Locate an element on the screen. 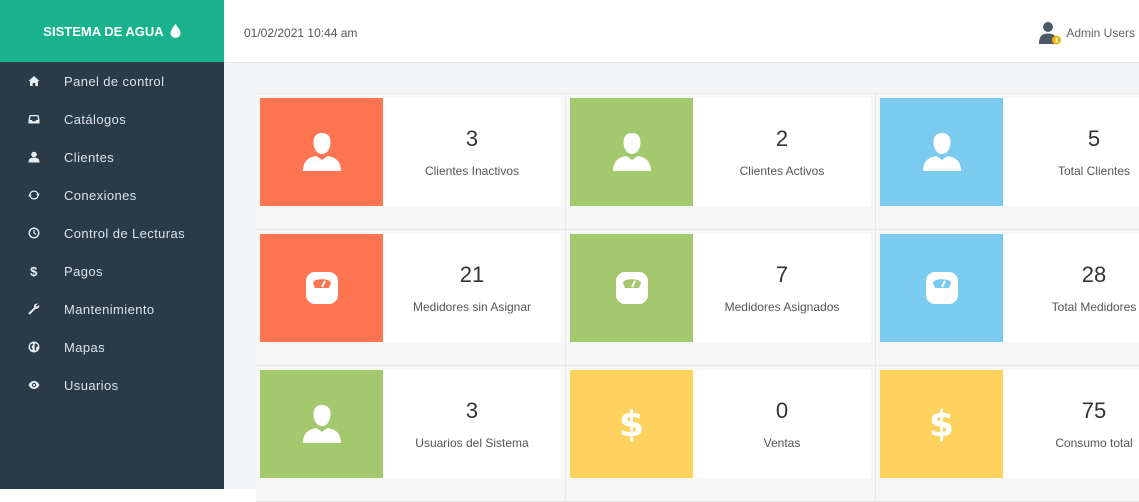 The image size is (1139, 502). stat-card-clientes-activos: 2 Clientes Activos is located at coordinates (720, 152).